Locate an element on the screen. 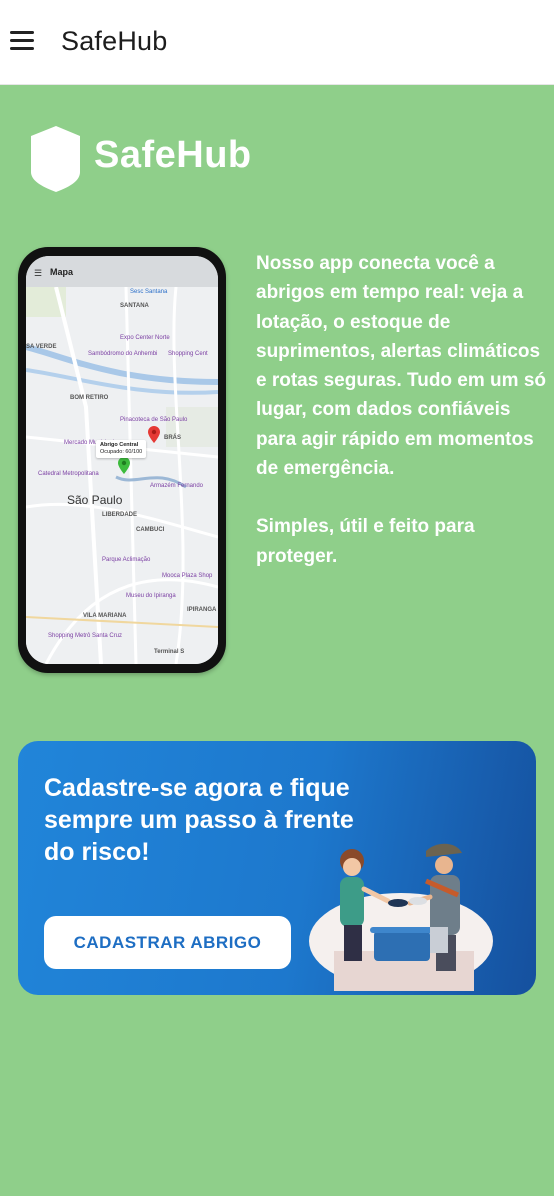 This screenshot has width=554, height=1196. map-label: VILA MARIANA is located at coordinates (105, 616).